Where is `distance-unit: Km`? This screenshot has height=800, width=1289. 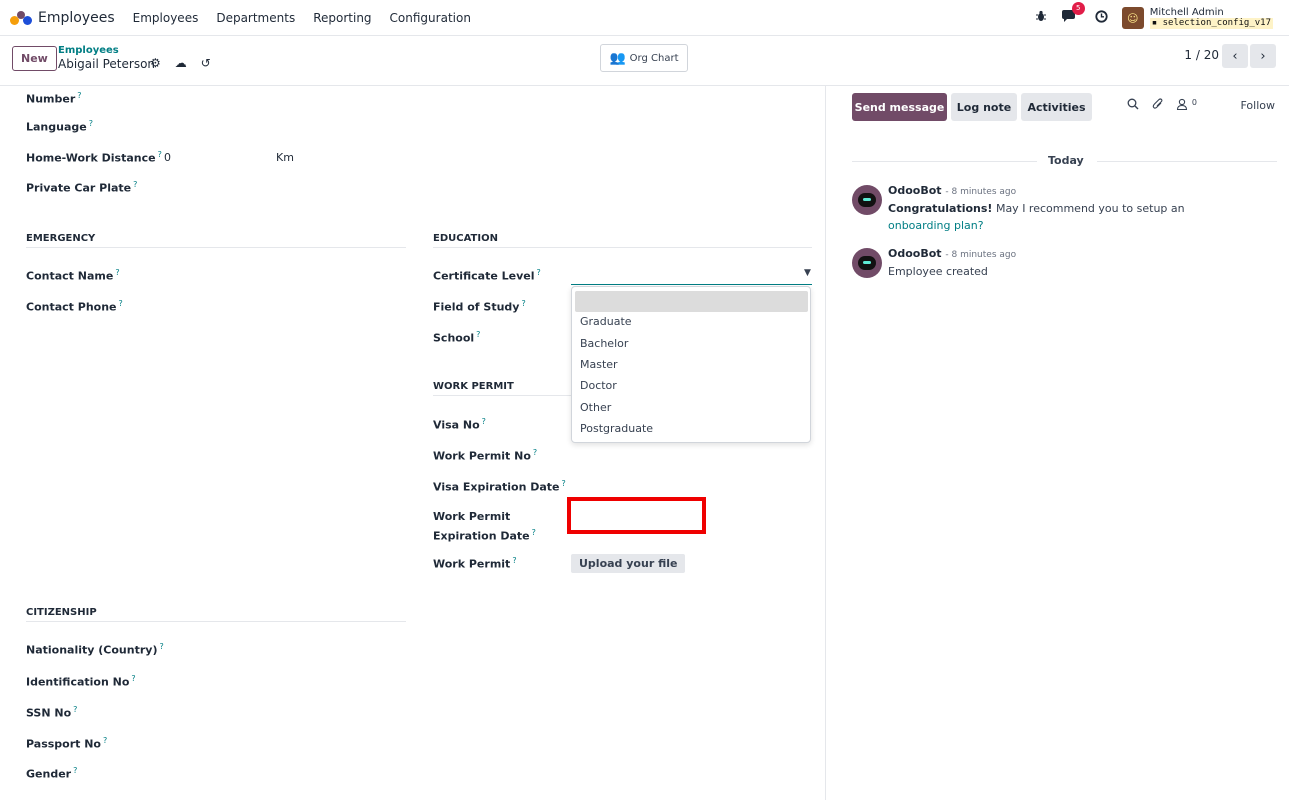
distance-unit: Km is located at coordinates (285, 157).